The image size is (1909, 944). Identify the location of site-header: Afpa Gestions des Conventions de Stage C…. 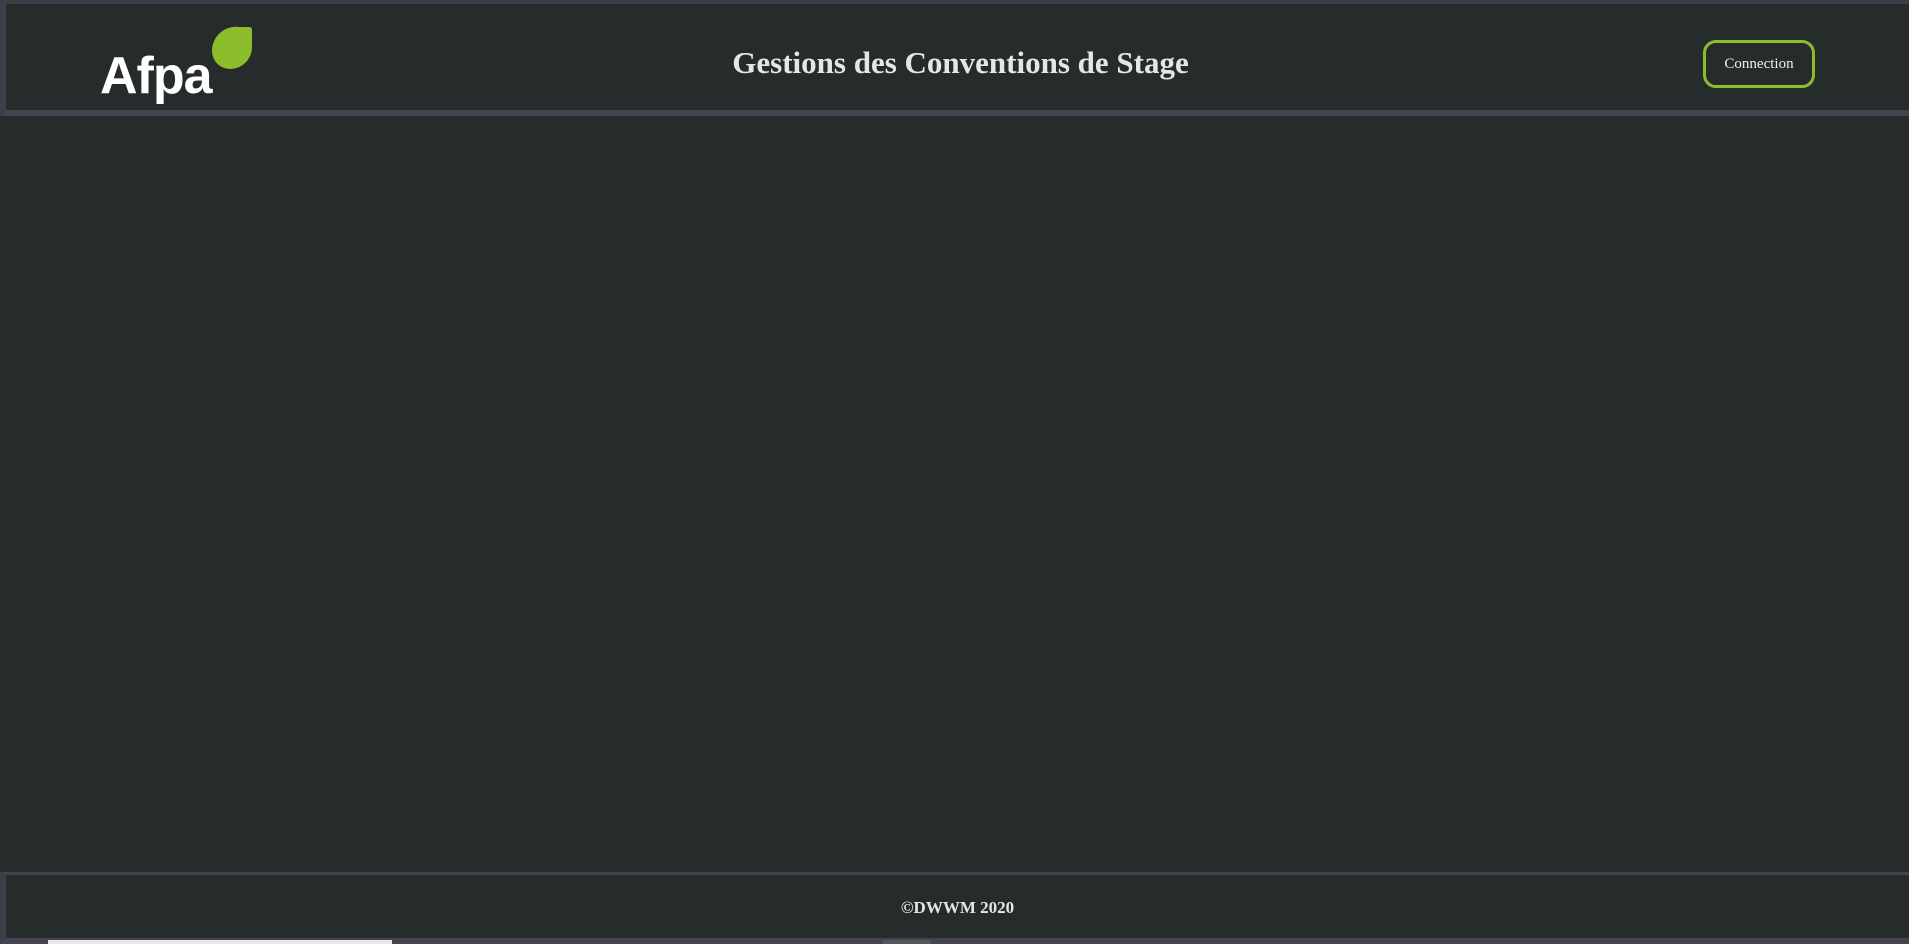
(954, 58).